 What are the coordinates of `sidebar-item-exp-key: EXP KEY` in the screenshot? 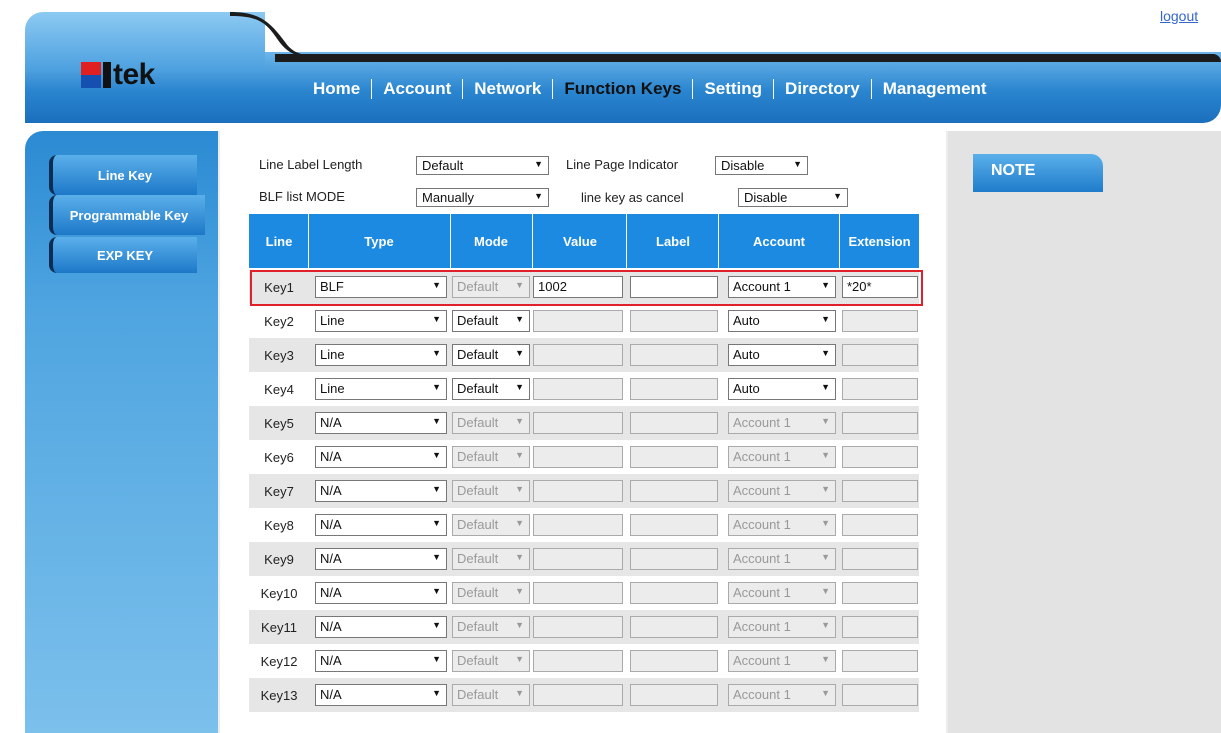 It's located at (123, 255).